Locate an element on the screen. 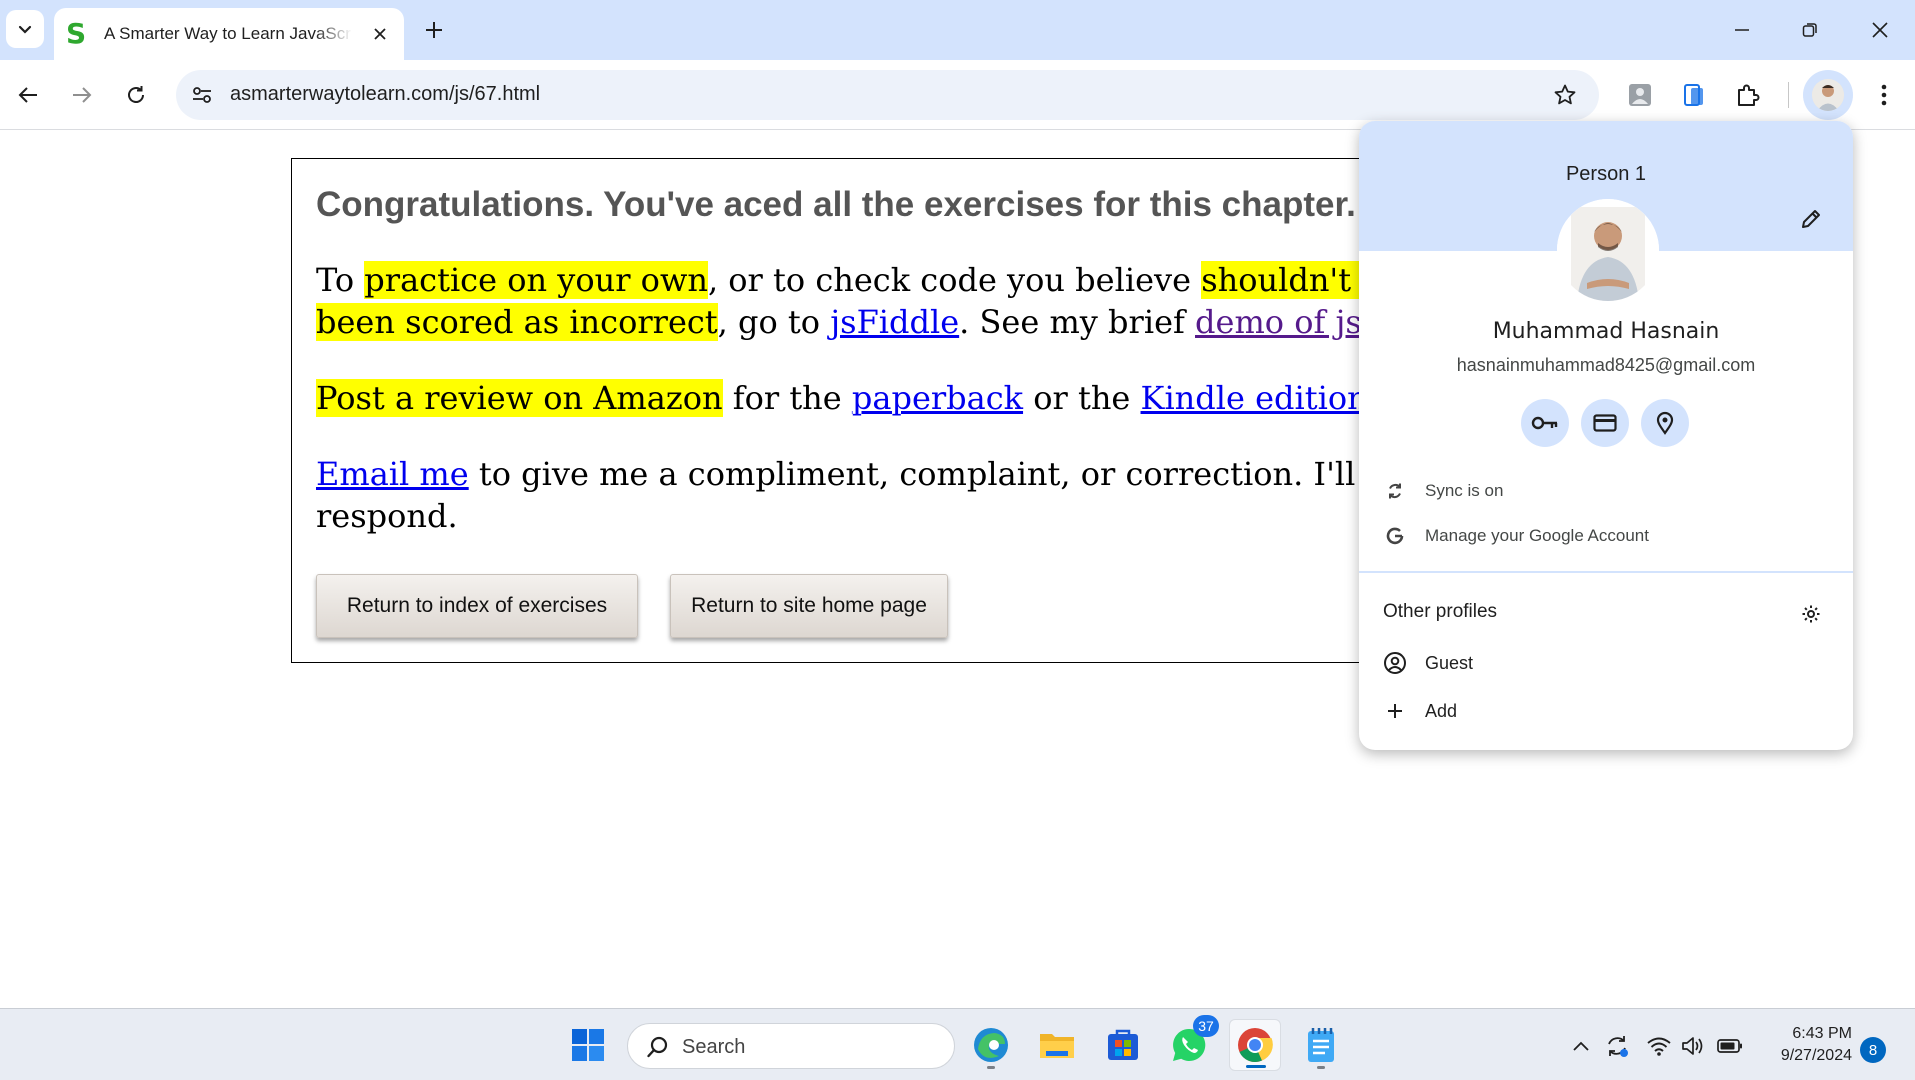  extensions-menu-button is located at coordinates (1748, 95).